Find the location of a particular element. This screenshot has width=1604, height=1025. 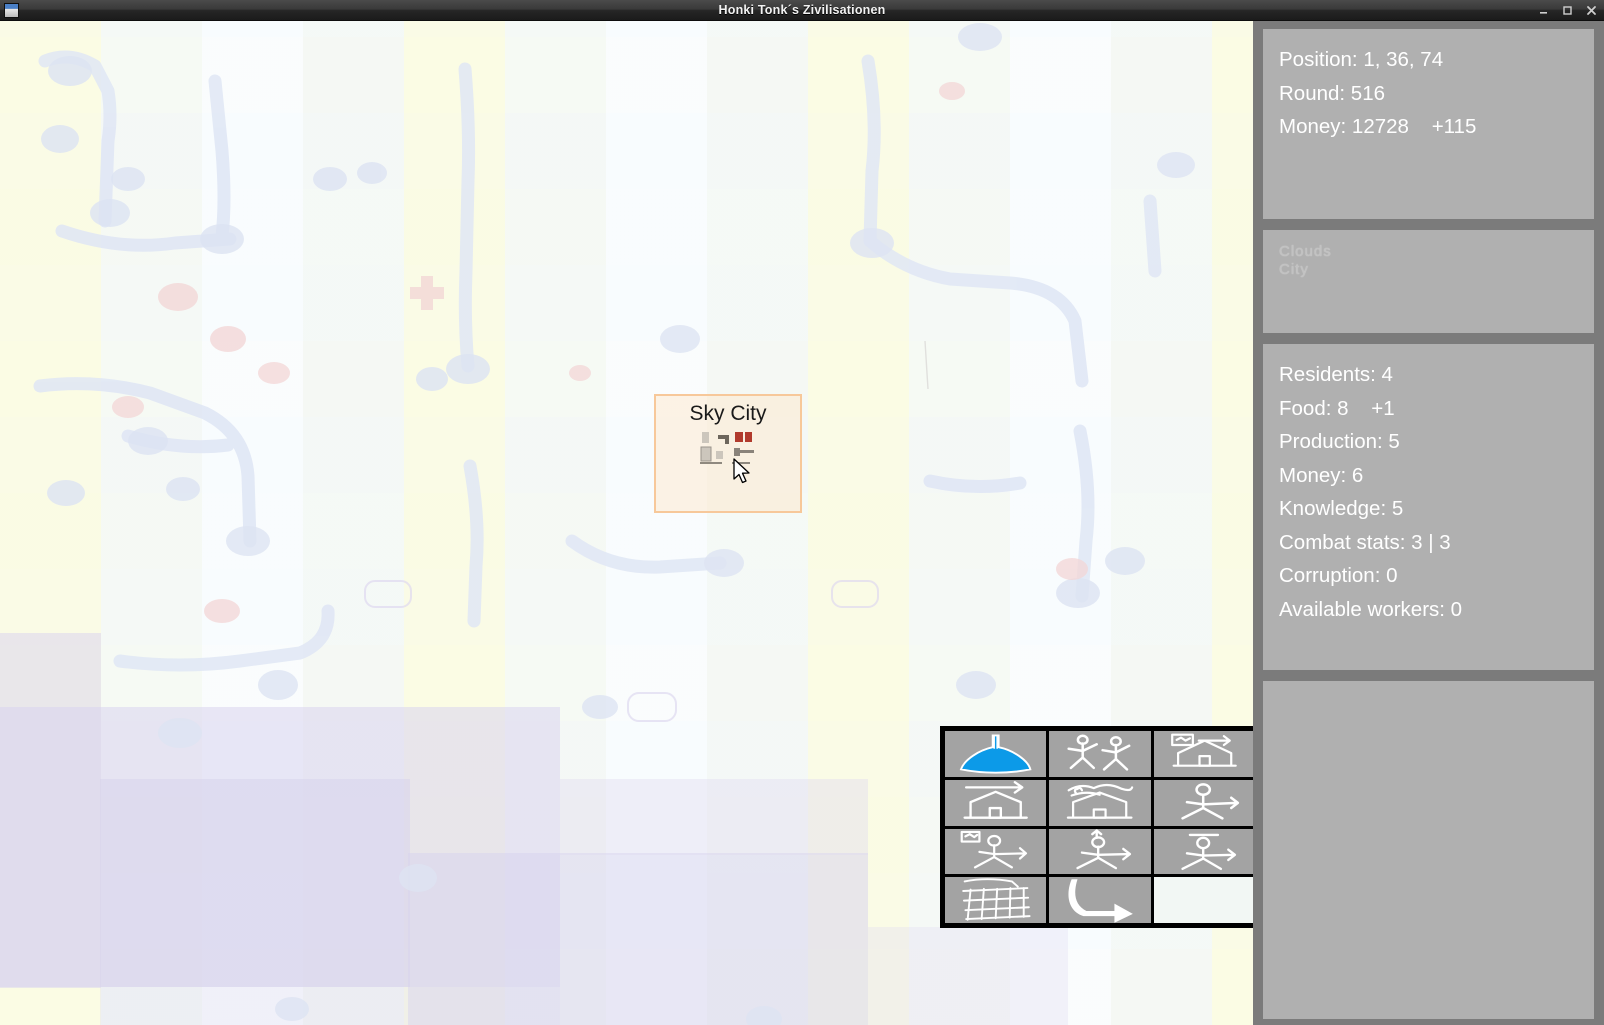

found-city-icon is located at coordinates (996, 754).